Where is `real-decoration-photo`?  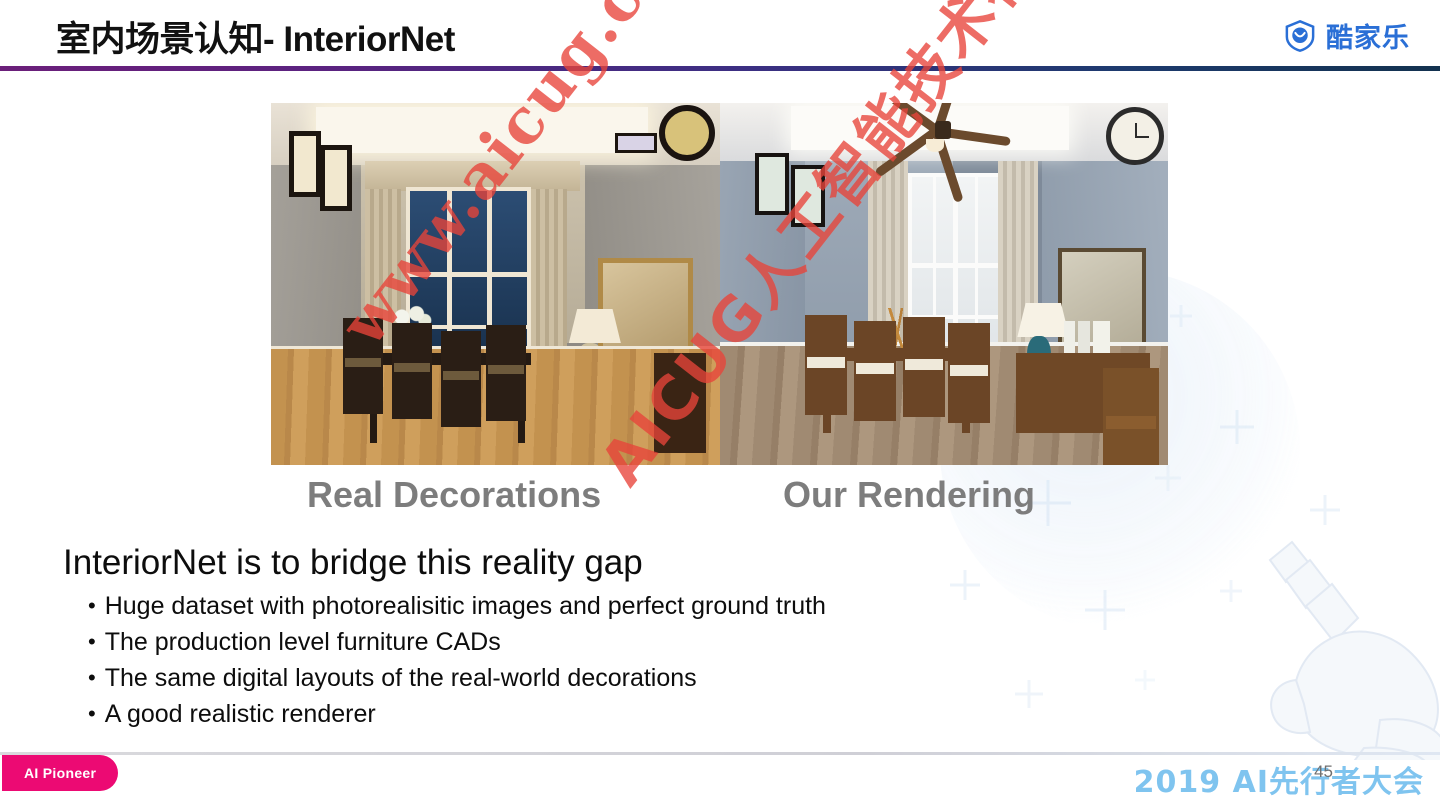 real-decoration-photo is located at coordinates (495, 284).